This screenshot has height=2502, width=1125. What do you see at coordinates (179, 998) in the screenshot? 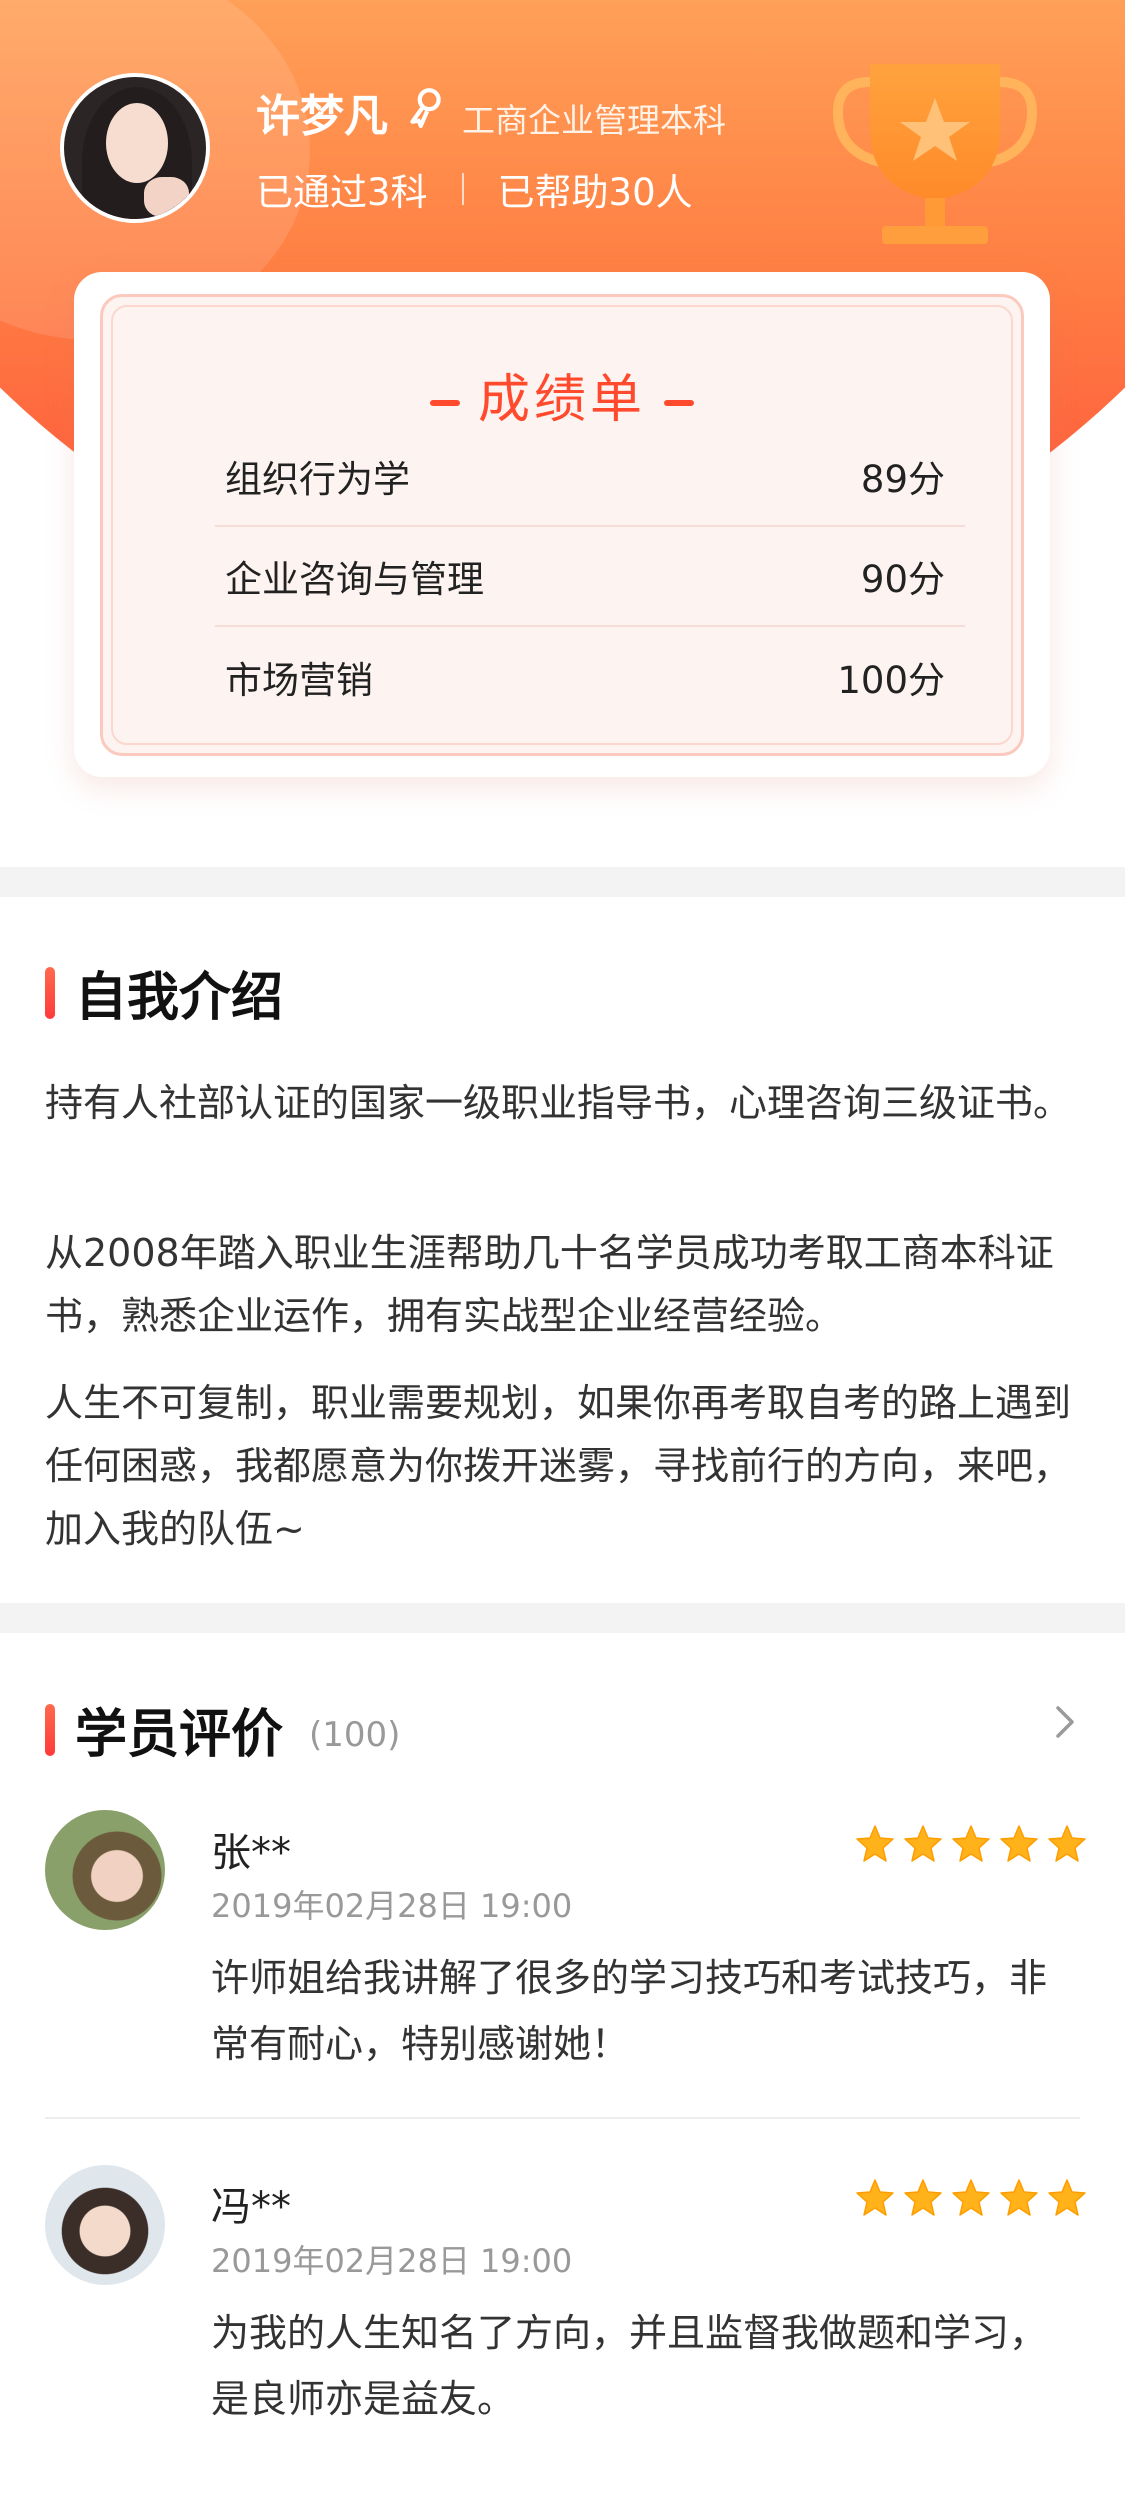
I see `intro-title-text: 自我介绍` at bounding box center [179, 998].